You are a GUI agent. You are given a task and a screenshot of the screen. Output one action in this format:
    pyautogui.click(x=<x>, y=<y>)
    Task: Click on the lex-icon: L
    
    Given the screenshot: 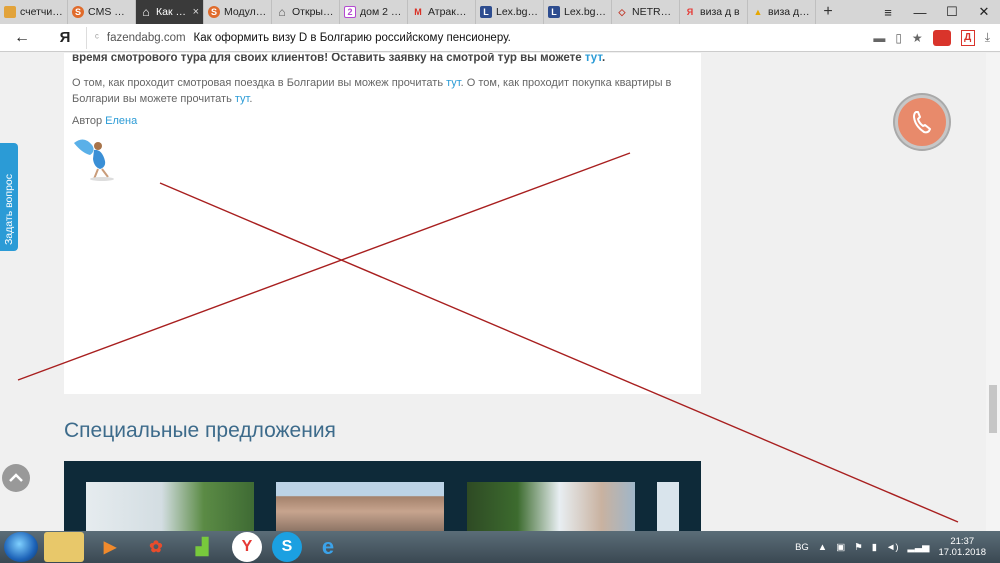 What is the action you would take?
    pyautogui.click(x=554, y=12)
    